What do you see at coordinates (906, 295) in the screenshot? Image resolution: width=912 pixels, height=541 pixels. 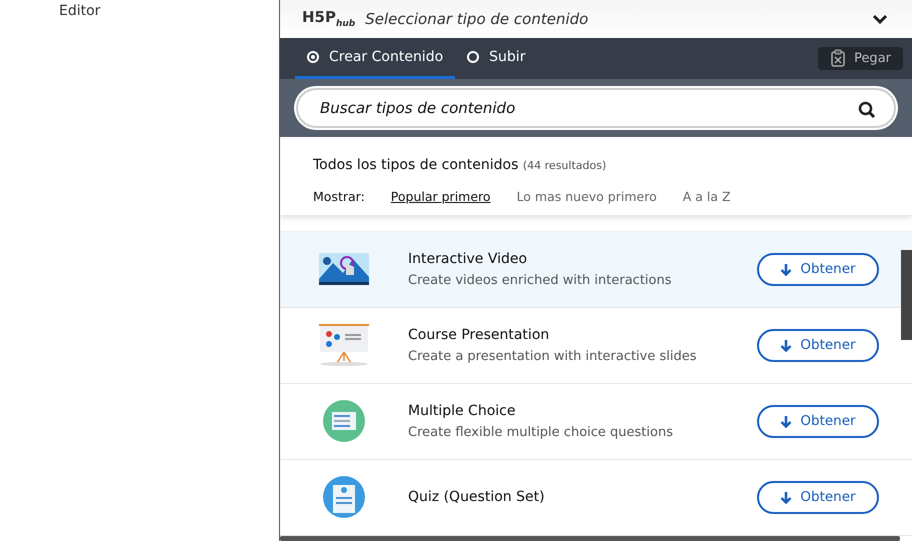 I see `scrollbar-thumb` at bounding box center [906, 295].